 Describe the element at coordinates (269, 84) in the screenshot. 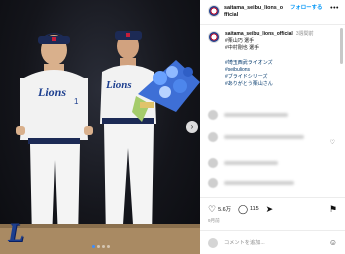

I see `hashtag-link: #ありがとう栗山さん` at that location.